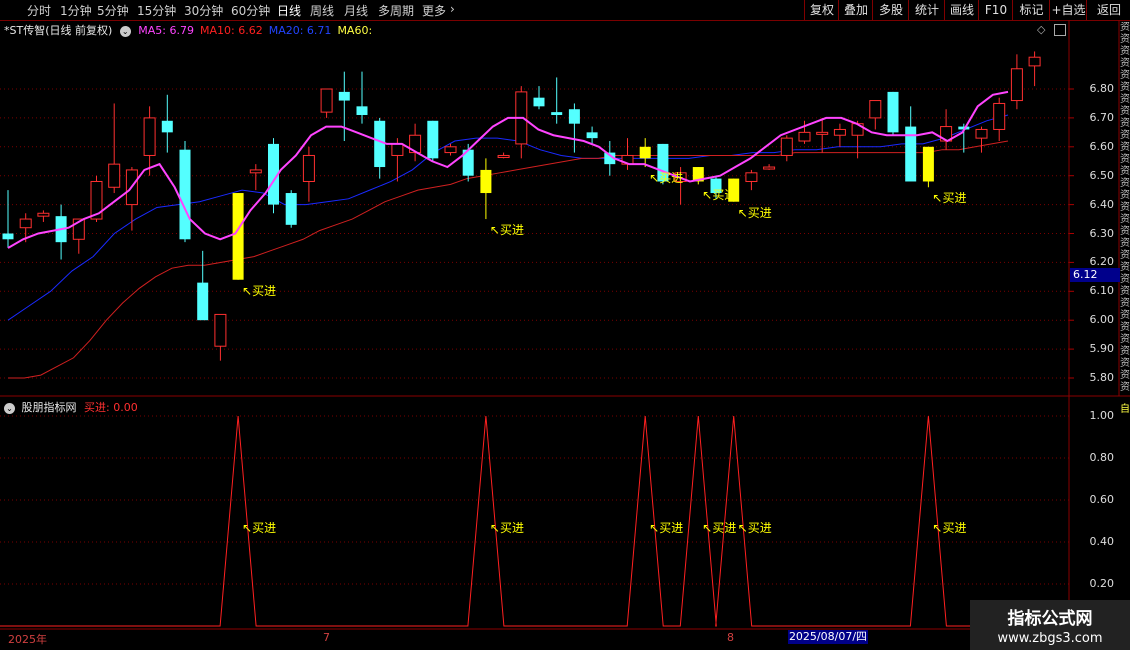 This screenshot has width=1130, height=650. Describe the element at coordinates (1102, 320) in the screenshot. I see `price-axis-label: 6.00` at that location.